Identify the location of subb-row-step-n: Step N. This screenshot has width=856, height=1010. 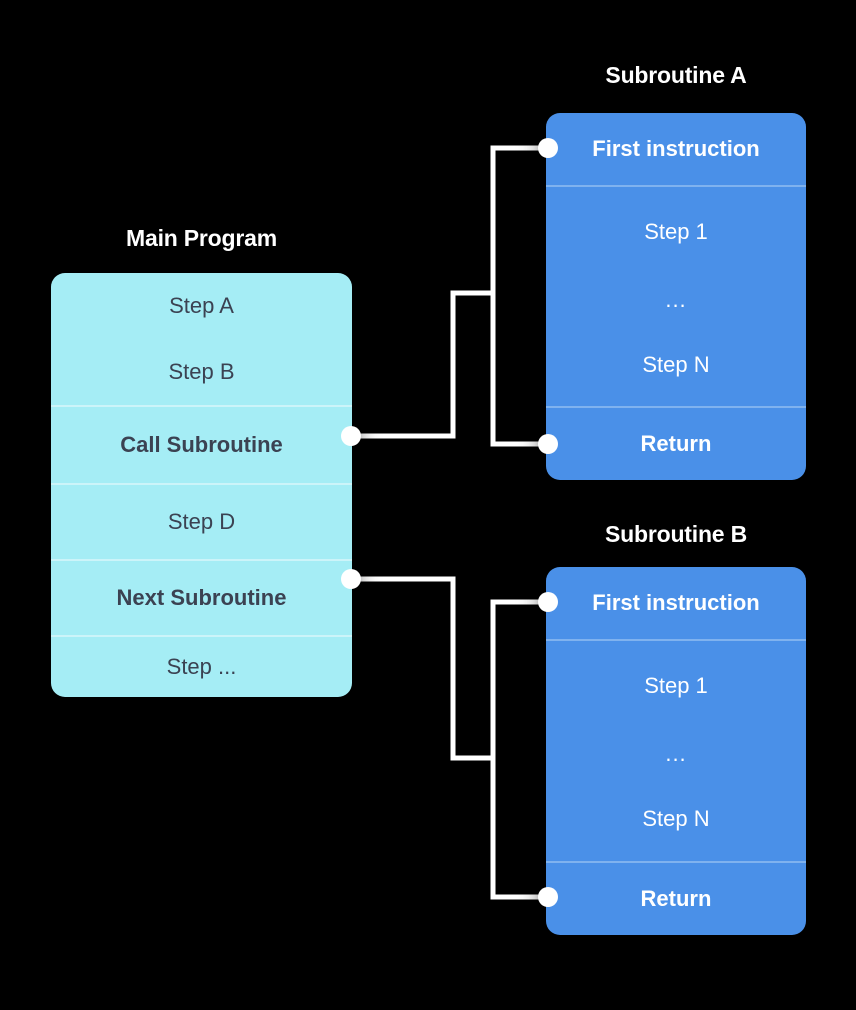
(676, 819).